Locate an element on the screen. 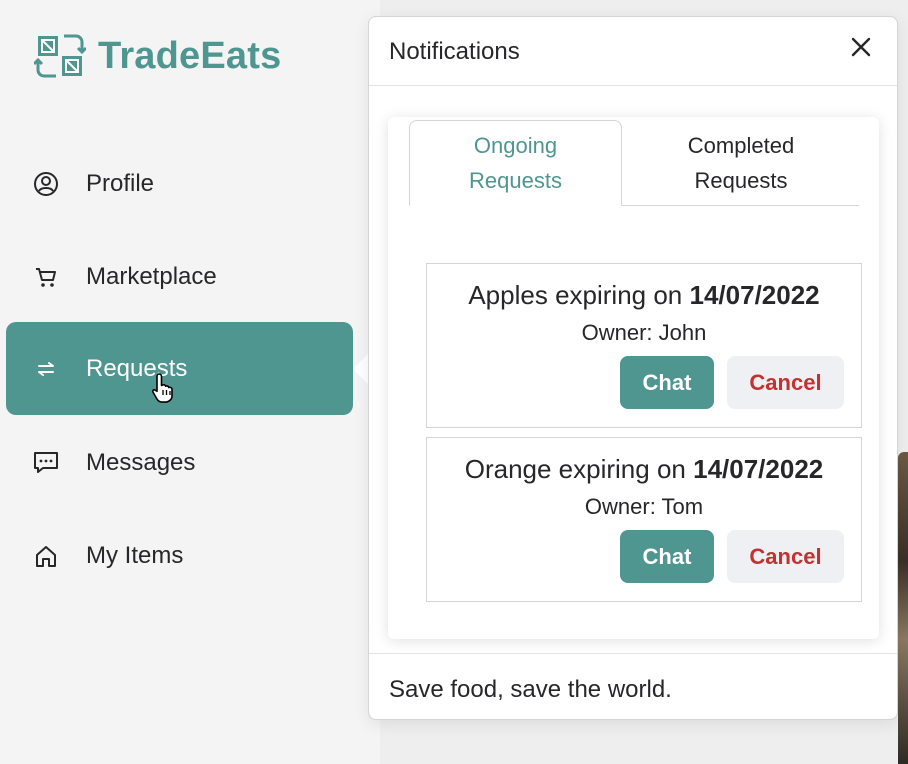  close-icon is located at coordinates (861, 47).